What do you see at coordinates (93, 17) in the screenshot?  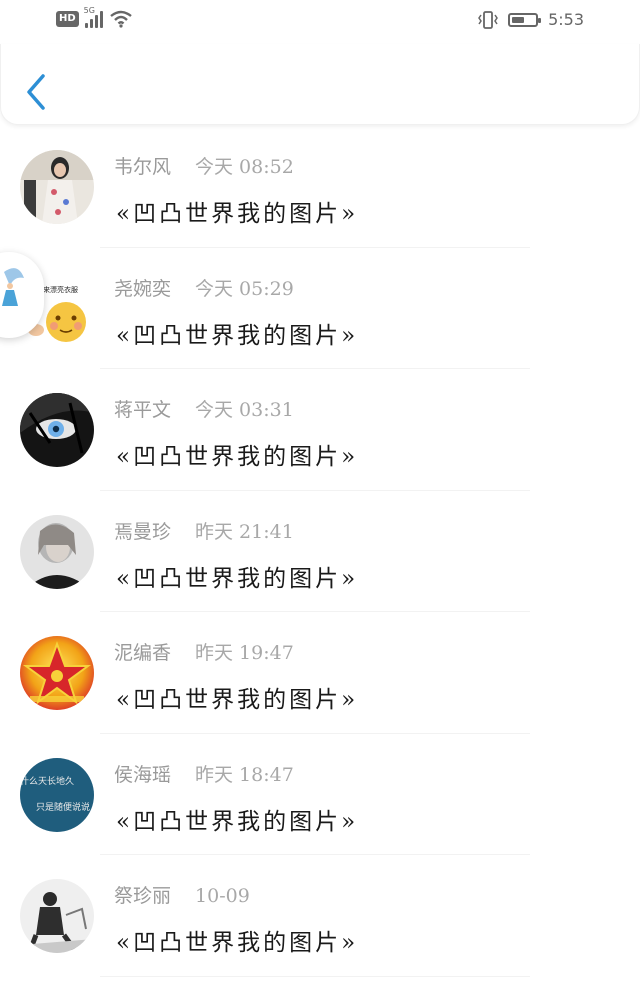 I see `signal-icon: 5G` at bounding box center [93, 17].